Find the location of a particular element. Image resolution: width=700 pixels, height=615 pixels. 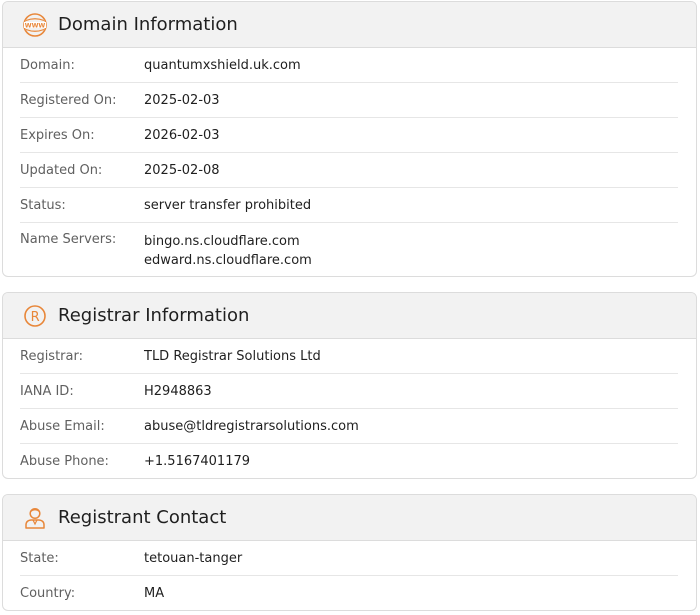

status-row: Status: server transfer prohibited is located at coordinates (349, 205).